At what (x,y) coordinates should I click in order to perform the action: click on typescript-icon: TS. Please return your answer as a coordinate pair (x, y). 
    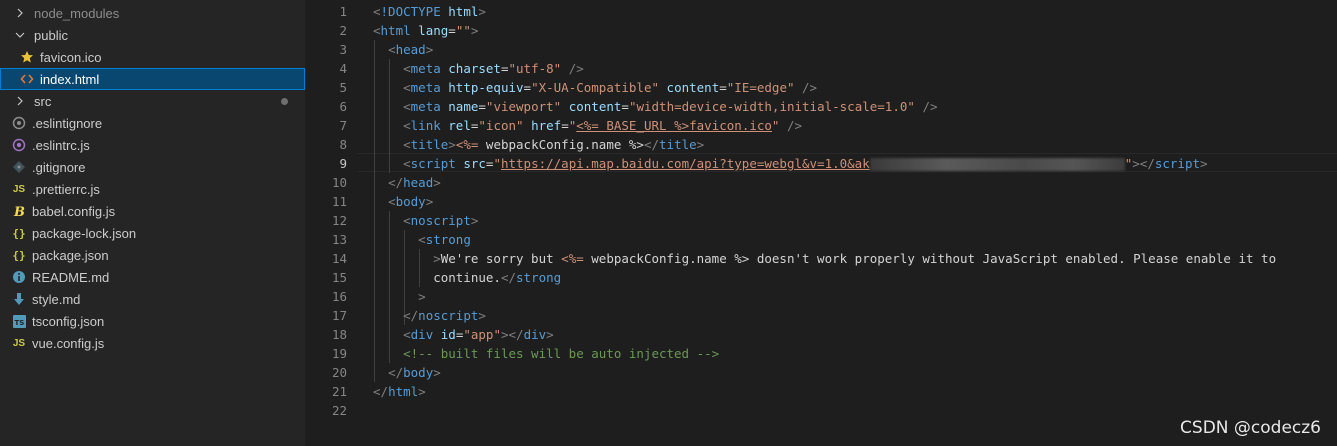
    Looking at the image, I should click on (19, 321).